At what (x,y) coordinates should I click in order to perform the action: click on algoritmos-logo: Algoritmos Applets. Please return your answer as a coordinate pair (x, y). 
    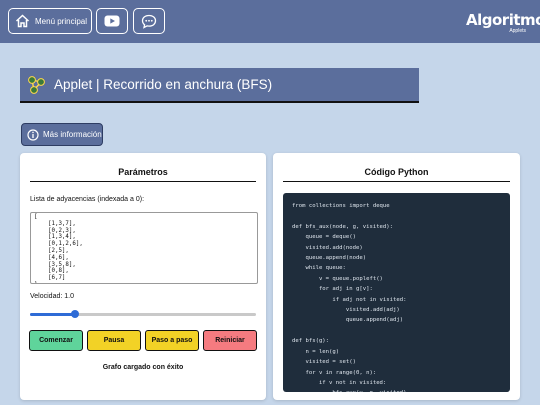
    Looking at the image, I should click on (503, 22).